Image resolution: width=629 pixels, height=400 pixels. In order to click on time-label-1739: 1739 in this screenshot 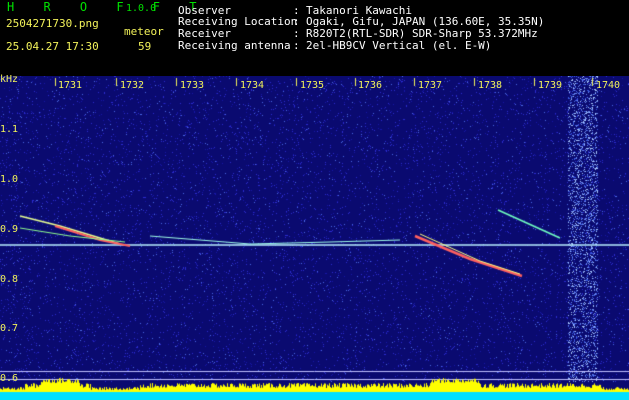, I will do `click(550, 85)`.